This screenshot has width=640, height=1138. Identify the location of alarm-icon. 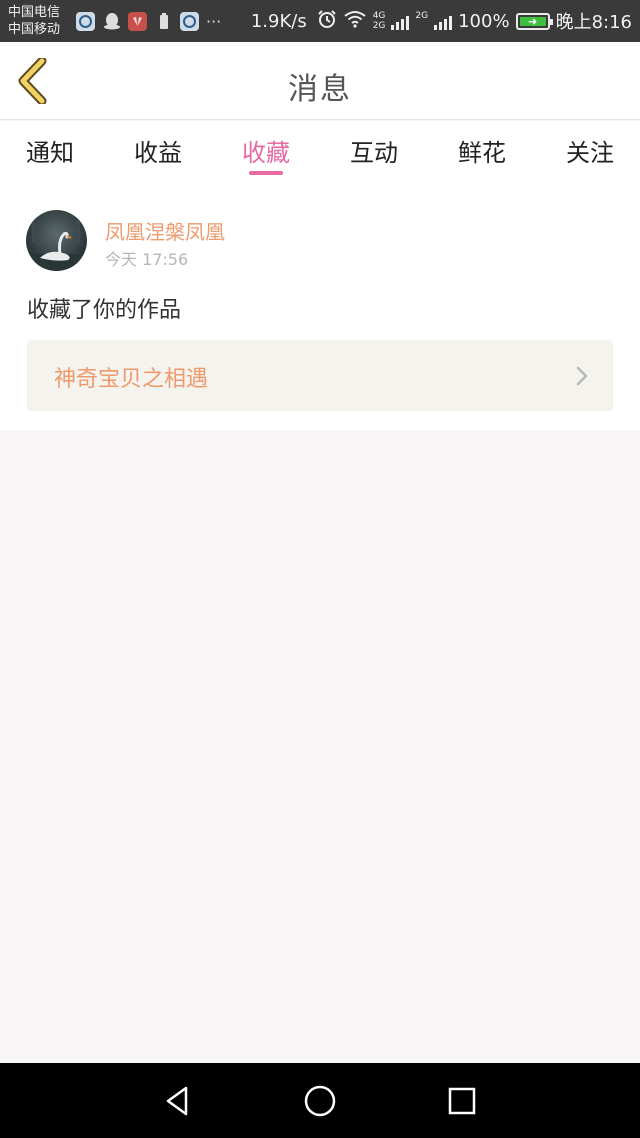
(327, 21).